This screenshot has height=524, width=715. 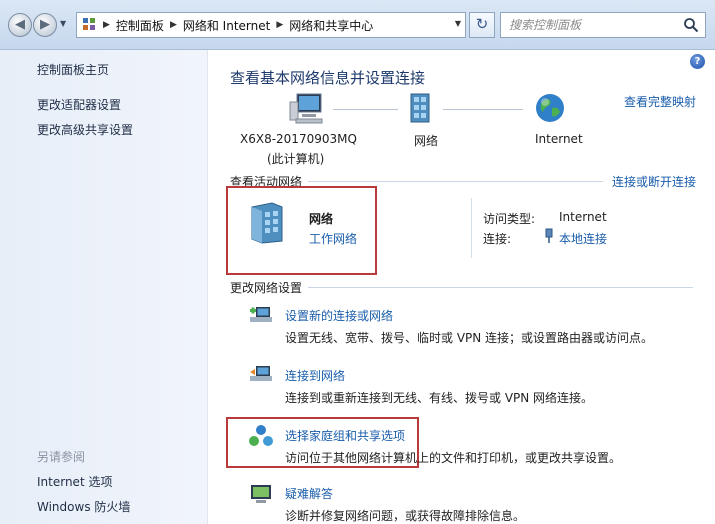 What do you see at coordinates (65, 25) in the screenshot?
I see `recent-pages-dropdown: ▼` at bounding box center [65, 25].